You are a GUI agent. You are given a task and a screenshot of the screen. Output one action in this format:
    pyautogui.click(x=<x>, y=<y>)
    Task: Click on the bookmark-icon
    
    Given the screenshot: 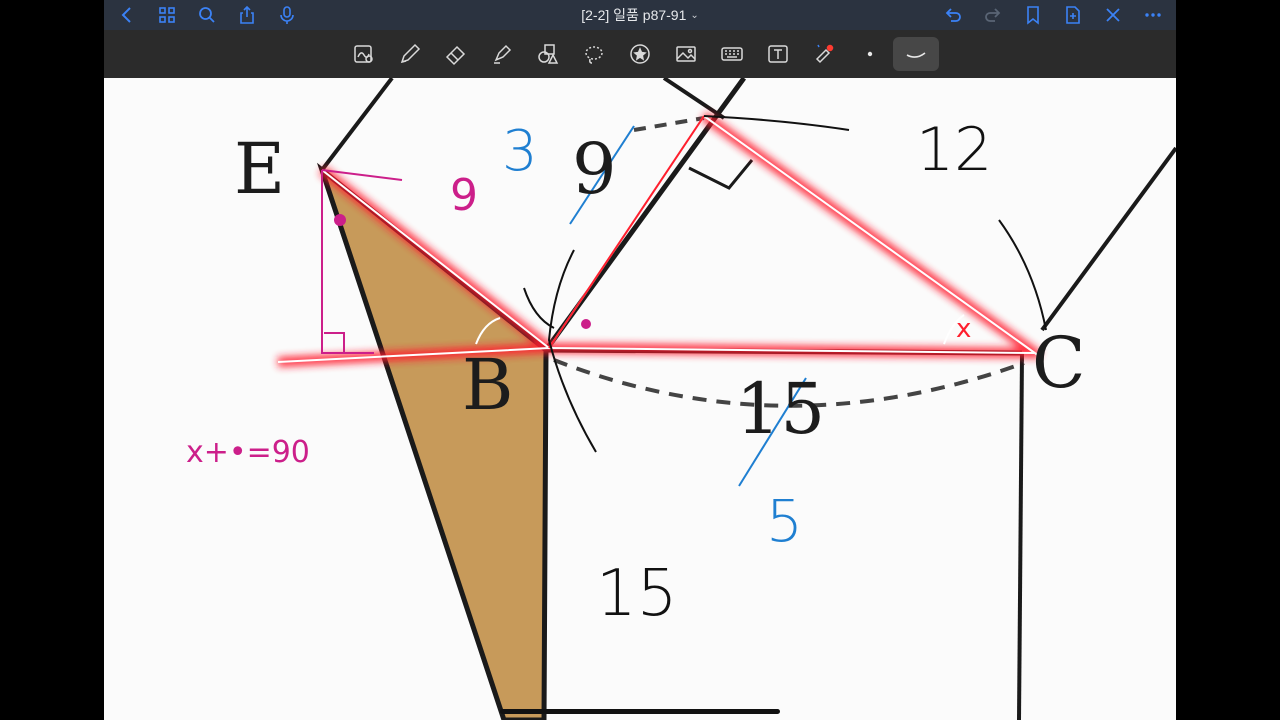 What is the action you would take?
    pyautogui.click(x=1033, y=15)
    